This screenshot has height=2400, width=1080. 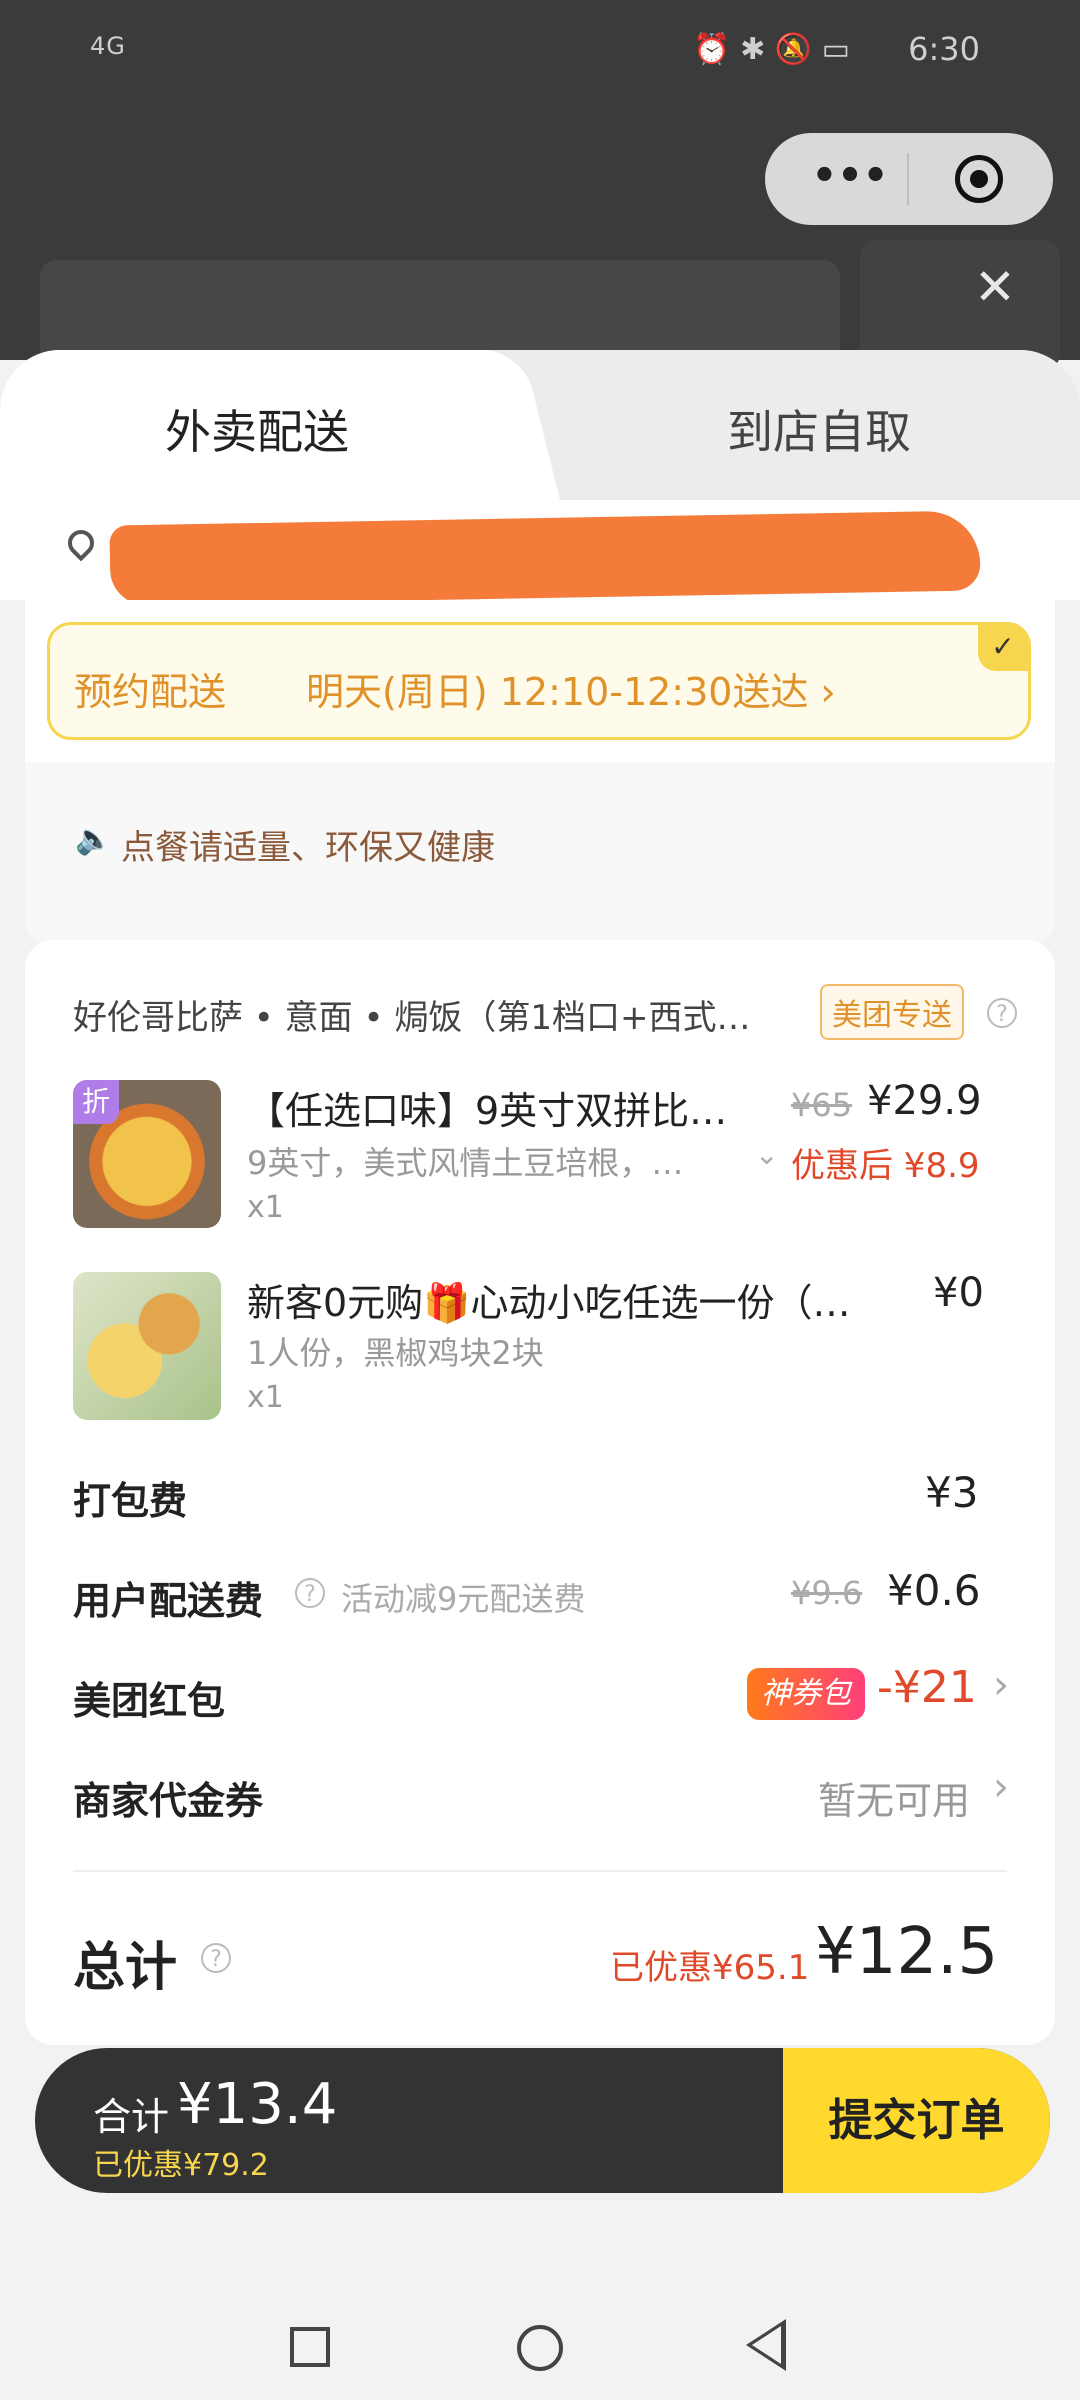 What do you see at coordinates (257, 2104) in the screenshot?
I see `checkout-amount: ¥13.4` at bounding box center [257, 2104].